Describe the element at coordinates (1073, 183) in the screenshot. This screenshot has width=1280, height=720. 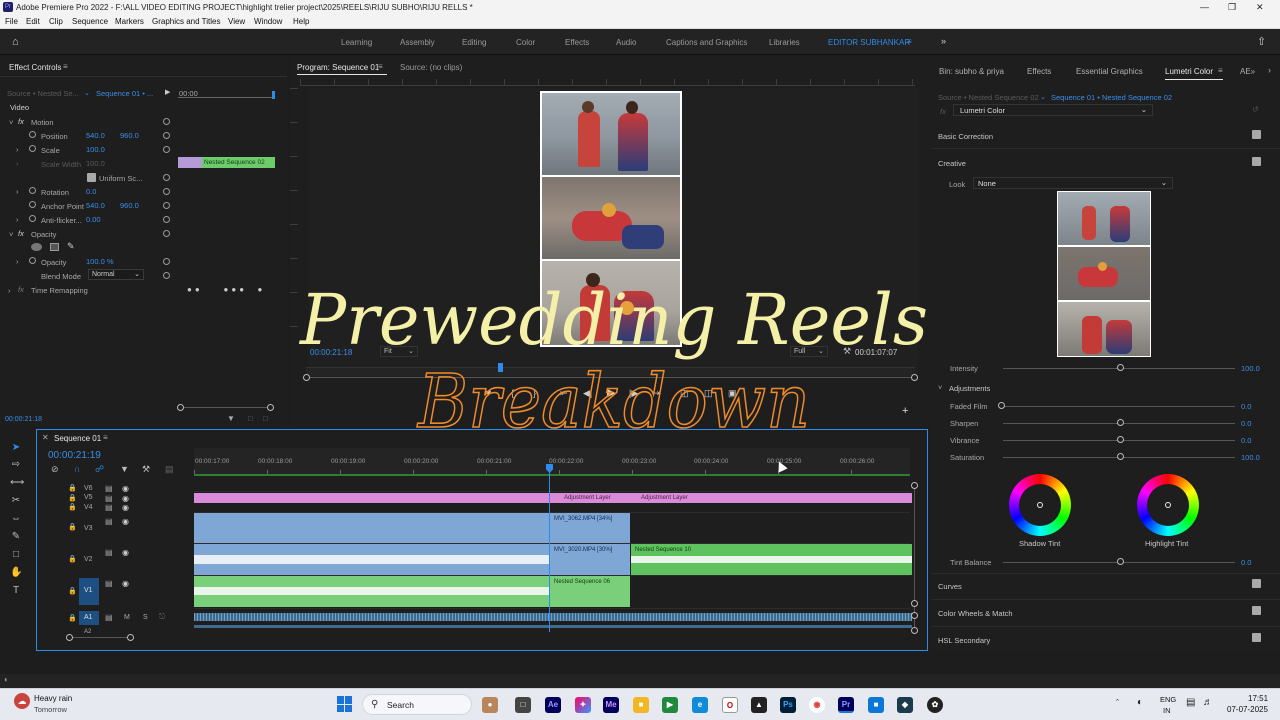
I see `look-dropdown: None ⌄` at that location.